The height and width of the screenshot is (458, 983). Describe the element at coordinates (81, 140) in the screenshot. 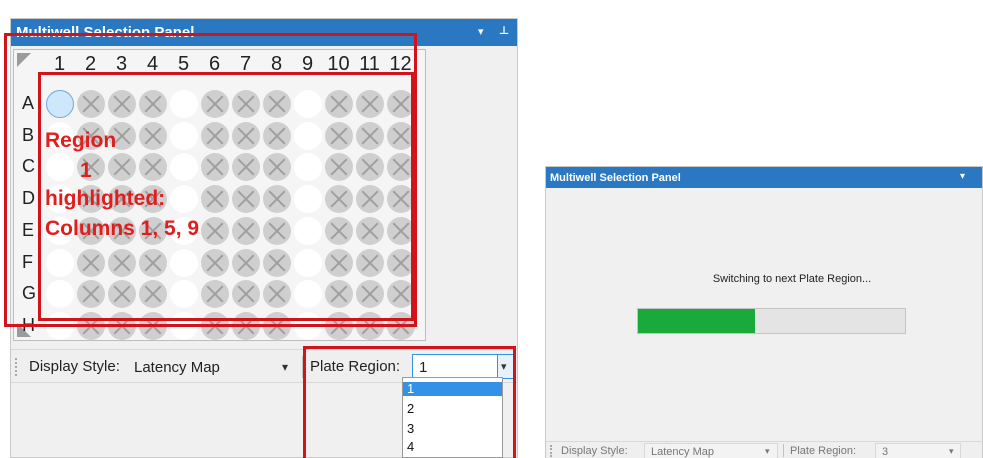

I see `annotation-line-1: Region` at that location.